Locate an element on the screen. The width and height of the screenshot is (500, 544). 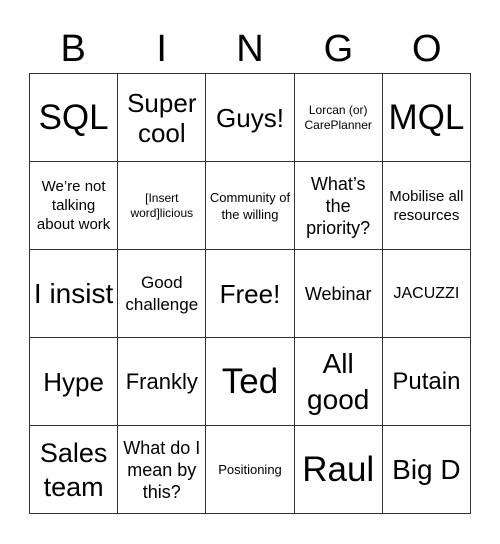
cell-text: Ted is located at coordinates (250, 381).